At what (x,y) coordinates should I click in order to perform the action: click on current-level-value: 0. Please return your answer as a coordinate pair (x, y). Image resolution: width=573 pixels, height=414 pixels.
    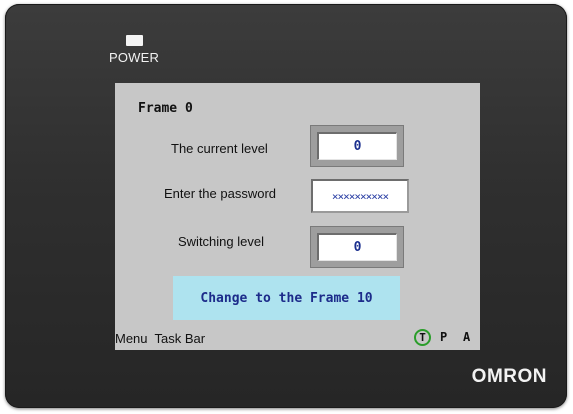
    Looking at the image, I should click on (357, 146).